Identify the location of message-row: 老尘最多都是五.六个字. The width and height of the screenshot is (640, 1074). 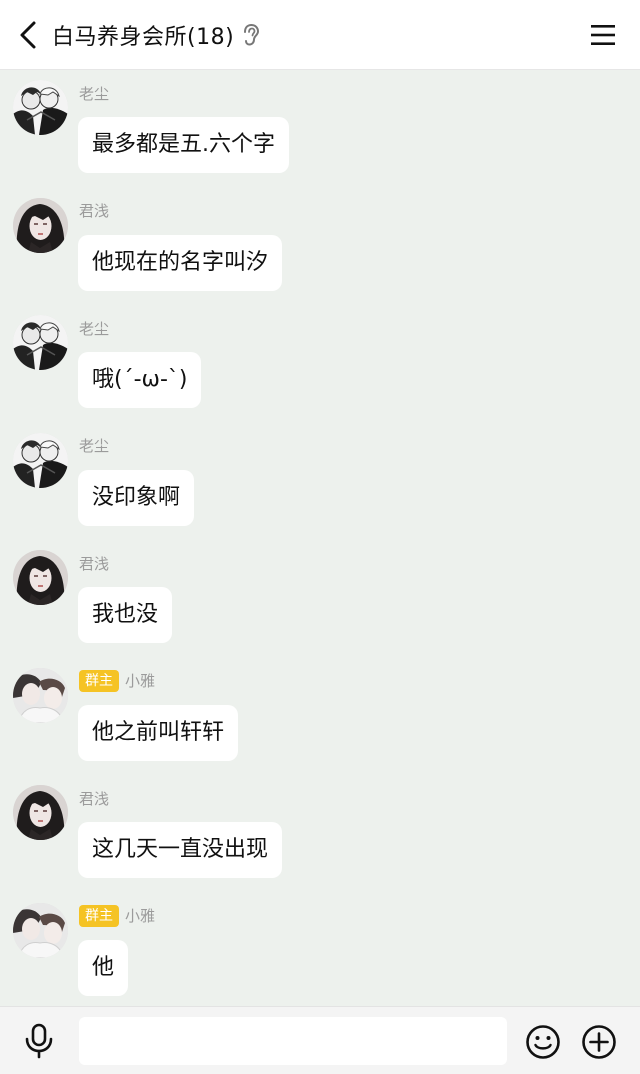
(320, 128).